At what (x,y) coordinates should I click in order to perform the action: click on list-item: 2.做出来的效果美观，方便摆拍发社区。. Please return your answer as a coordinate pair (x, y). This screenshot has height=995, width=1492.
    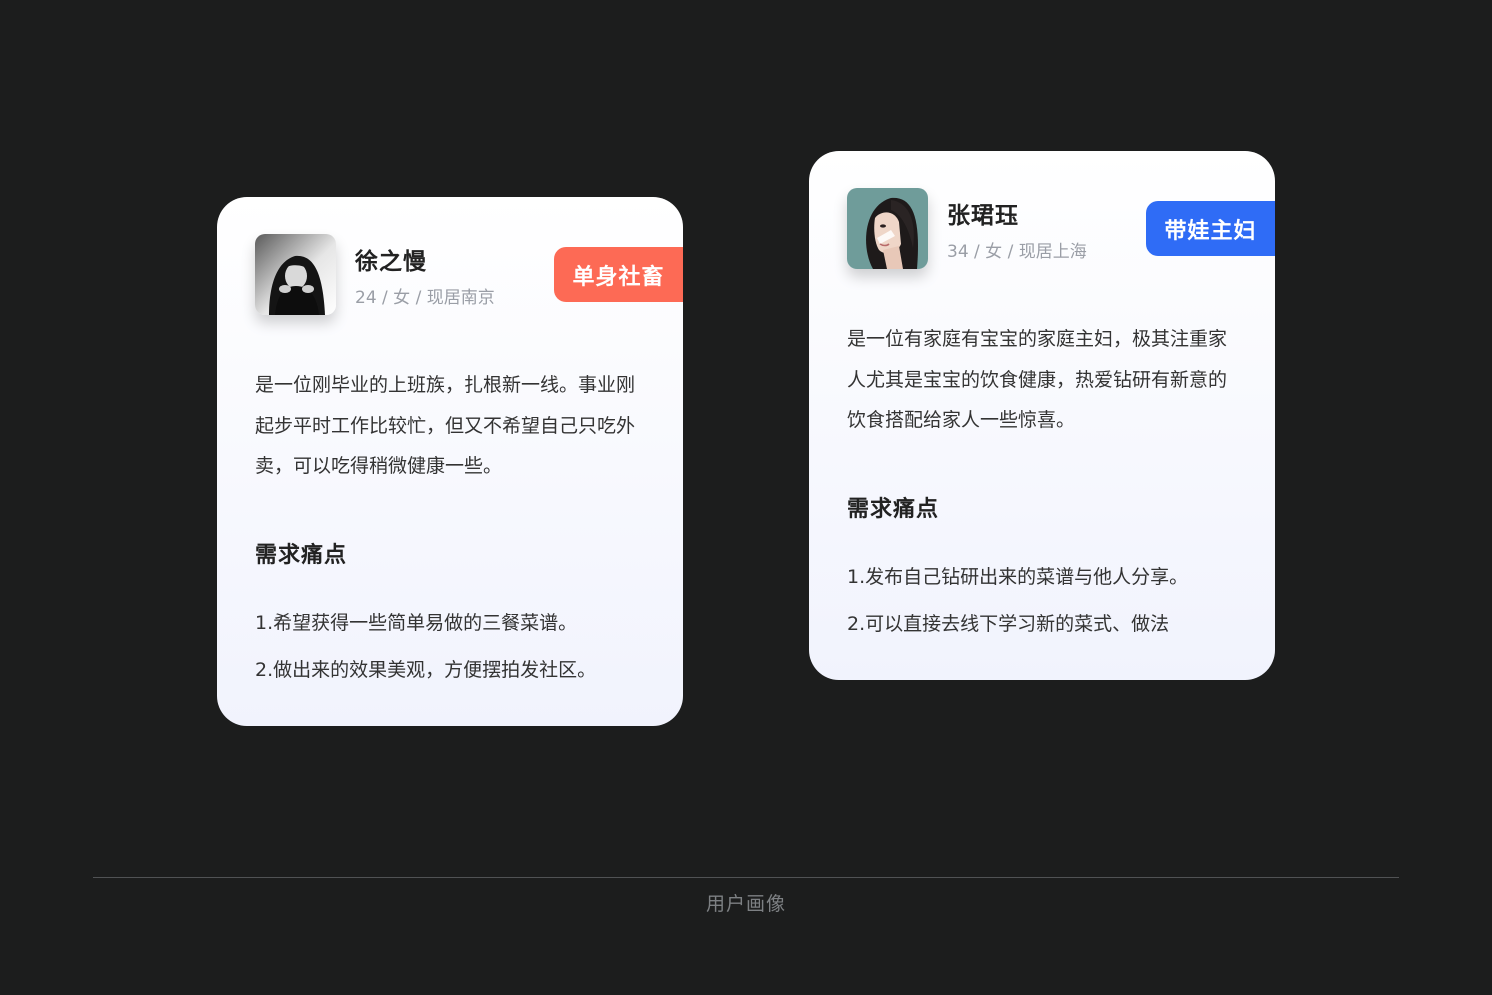
    Looking at the image, I should click on (426, 670).